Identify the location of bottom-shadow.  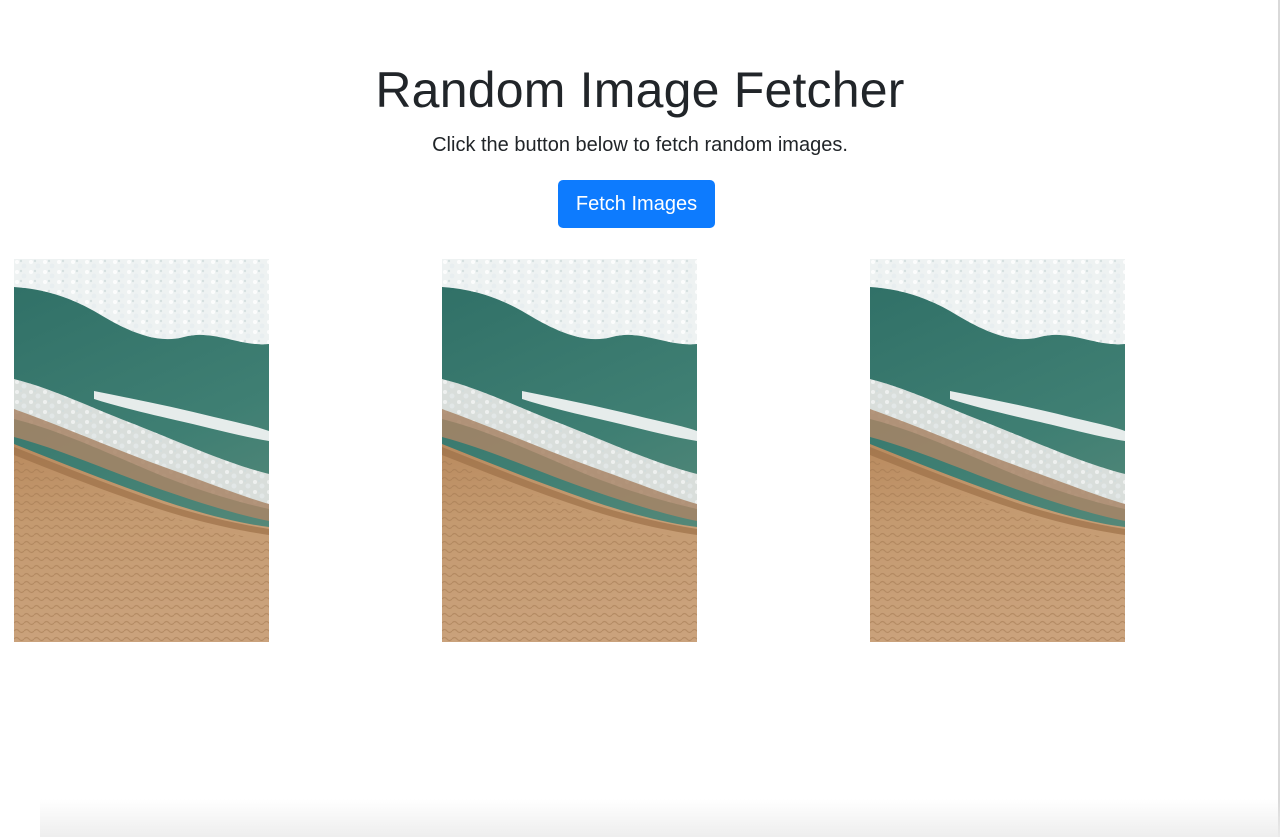
(660, 818).